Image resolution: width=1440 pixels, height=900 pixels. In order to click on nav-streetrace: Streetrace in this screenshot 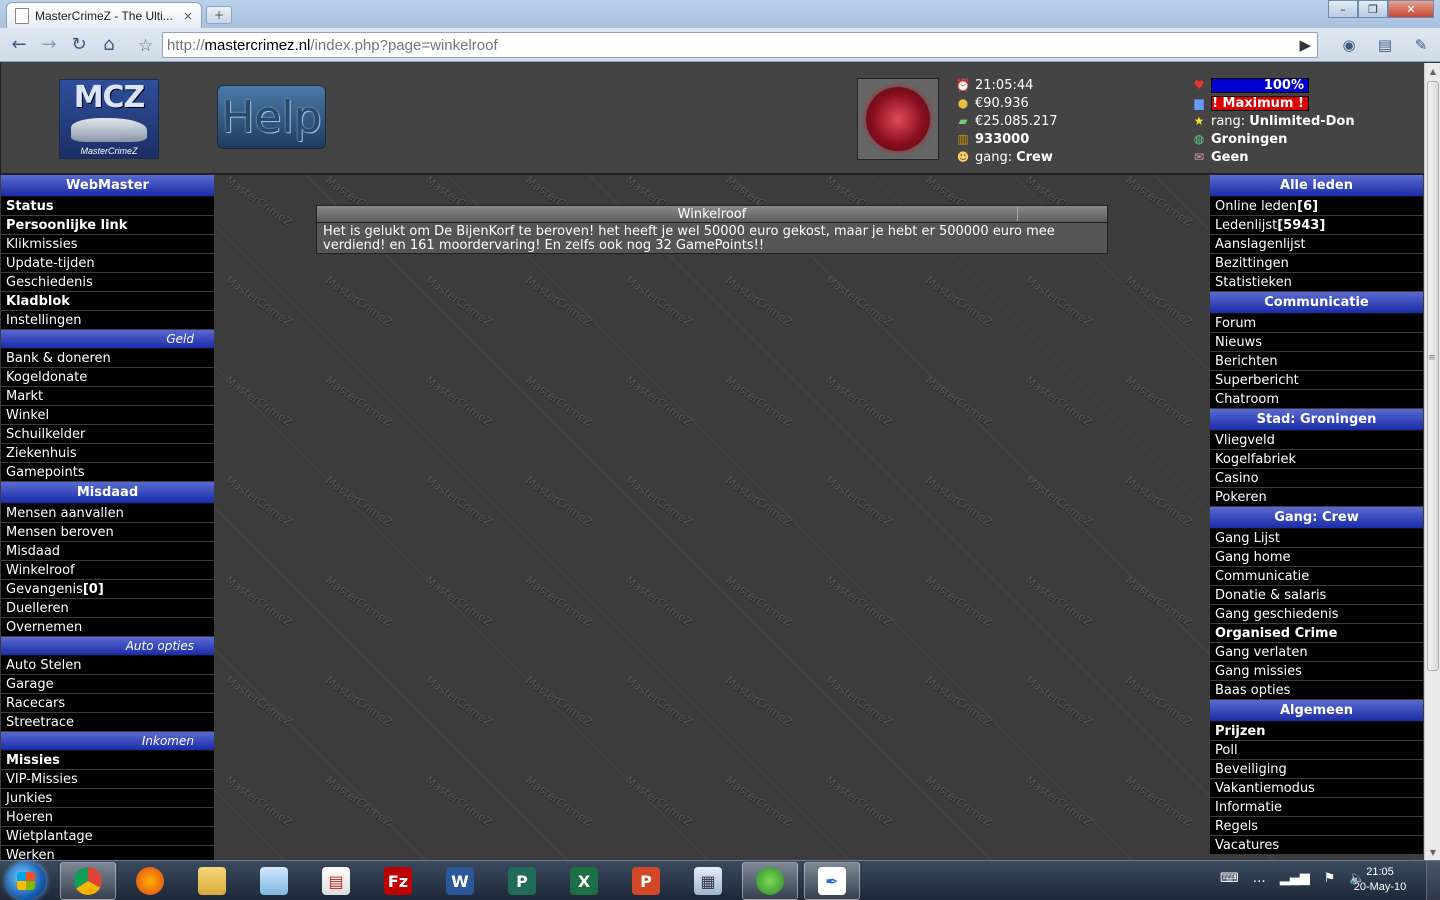, I will do `click(107, 722)`.